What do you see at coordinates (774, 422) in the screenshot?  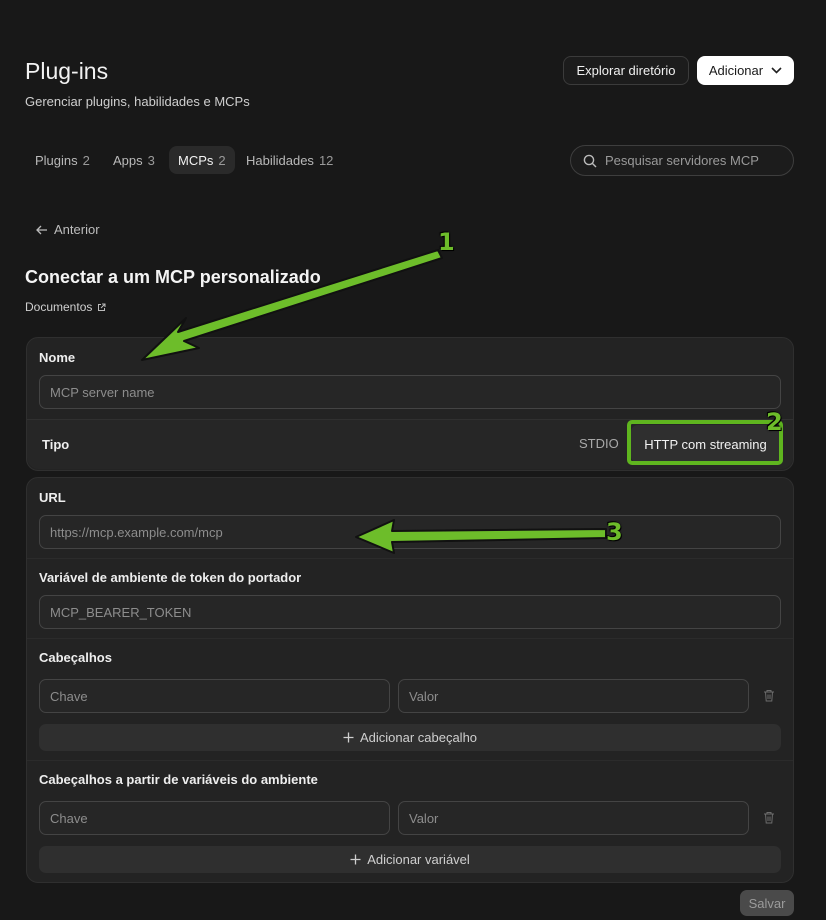 I see `annotation-number-2: 2` at bounding box center [774, 422].